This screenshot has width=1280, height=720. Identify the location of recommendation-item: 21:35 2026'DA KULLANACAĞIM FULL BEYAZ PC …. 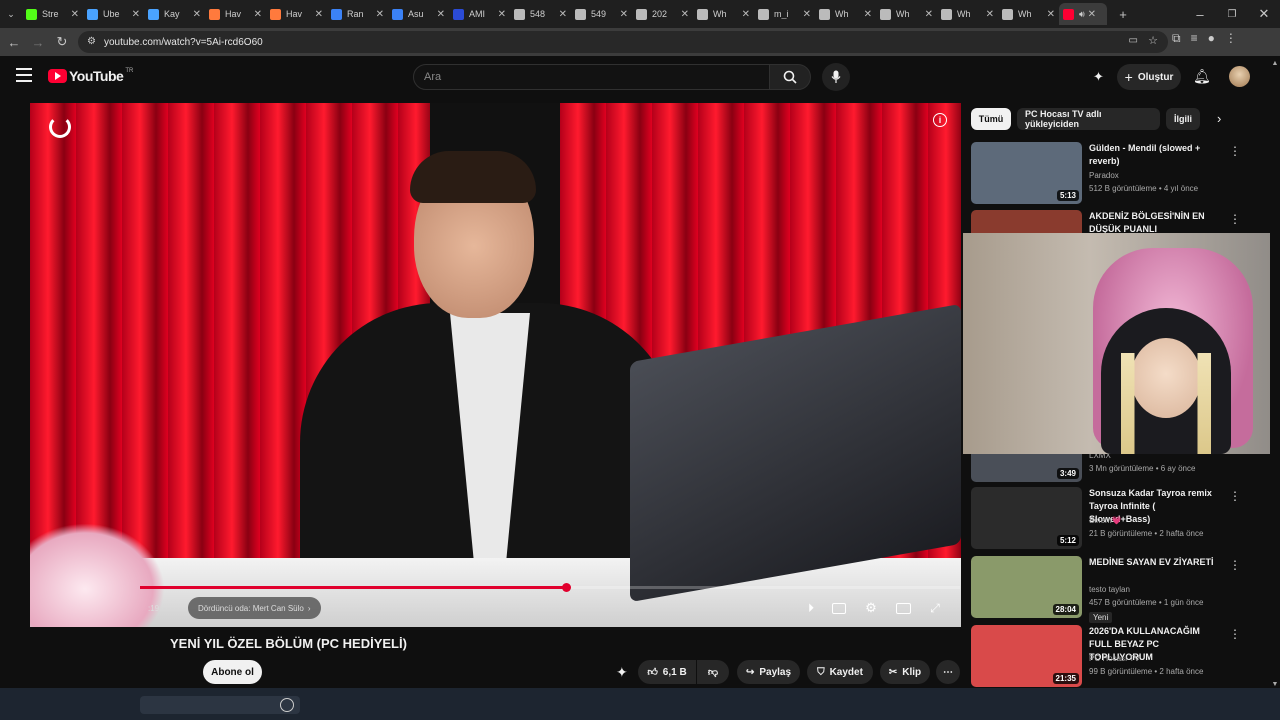
(1111, 657).